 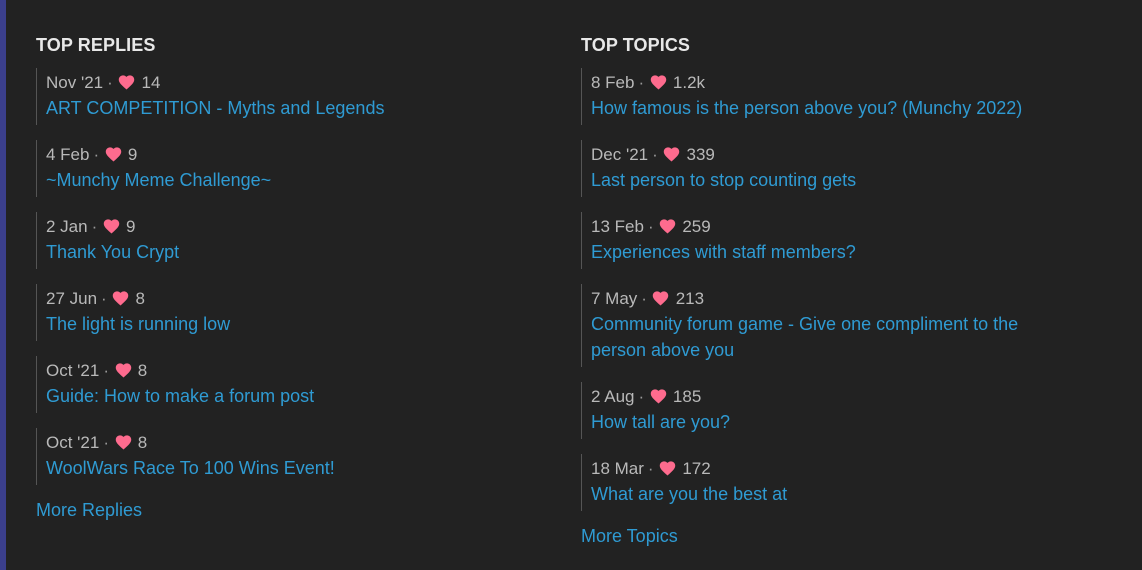 What do you see at coordinates (291, 468) in the screenshot?
I see `reply-title-link: WoolWars Race To 100 Wins Event!` at bounding box center [291, 468].